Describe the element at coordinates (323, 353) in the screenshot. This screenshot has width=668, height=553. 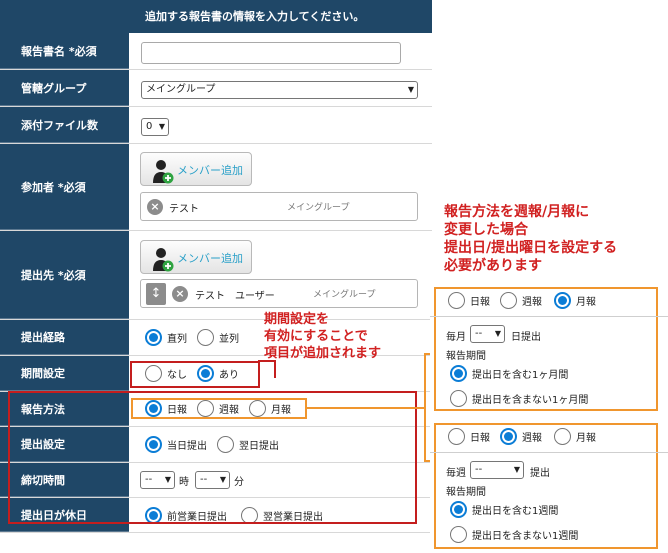
I see `period-note-line: 項目が追加されます` at that location.